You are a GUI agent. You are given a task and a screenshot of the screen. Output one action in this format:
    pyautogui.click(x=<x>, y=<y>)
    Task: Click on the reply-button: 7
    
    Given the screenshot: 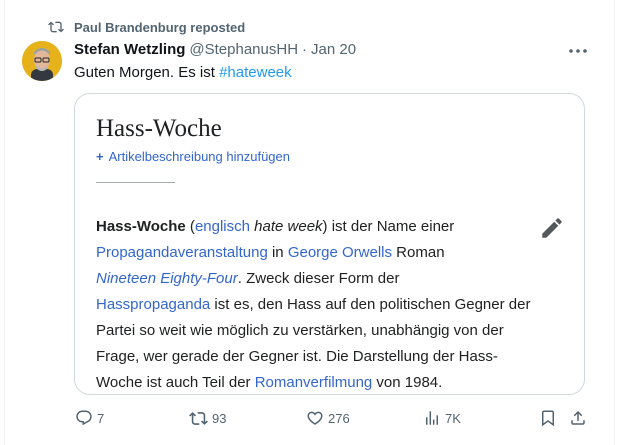 What is the action you would take?
    pyautogui.click(x=89, y=418)
    